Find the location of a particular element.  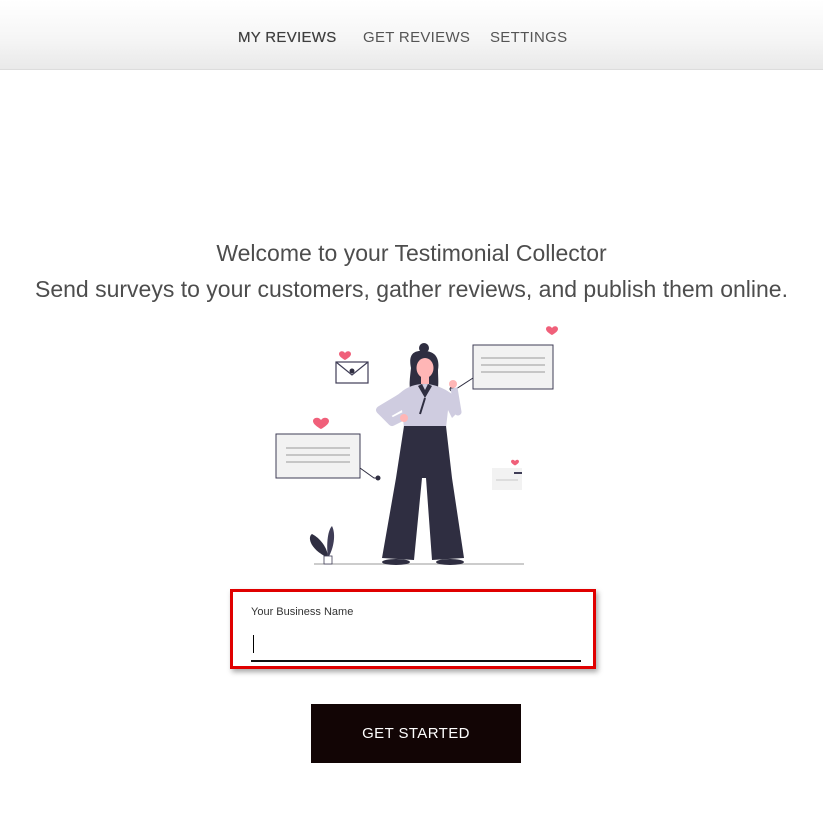

welcome-title: Welcome to your Testimonial Collector is located at coordinates (411, 253).